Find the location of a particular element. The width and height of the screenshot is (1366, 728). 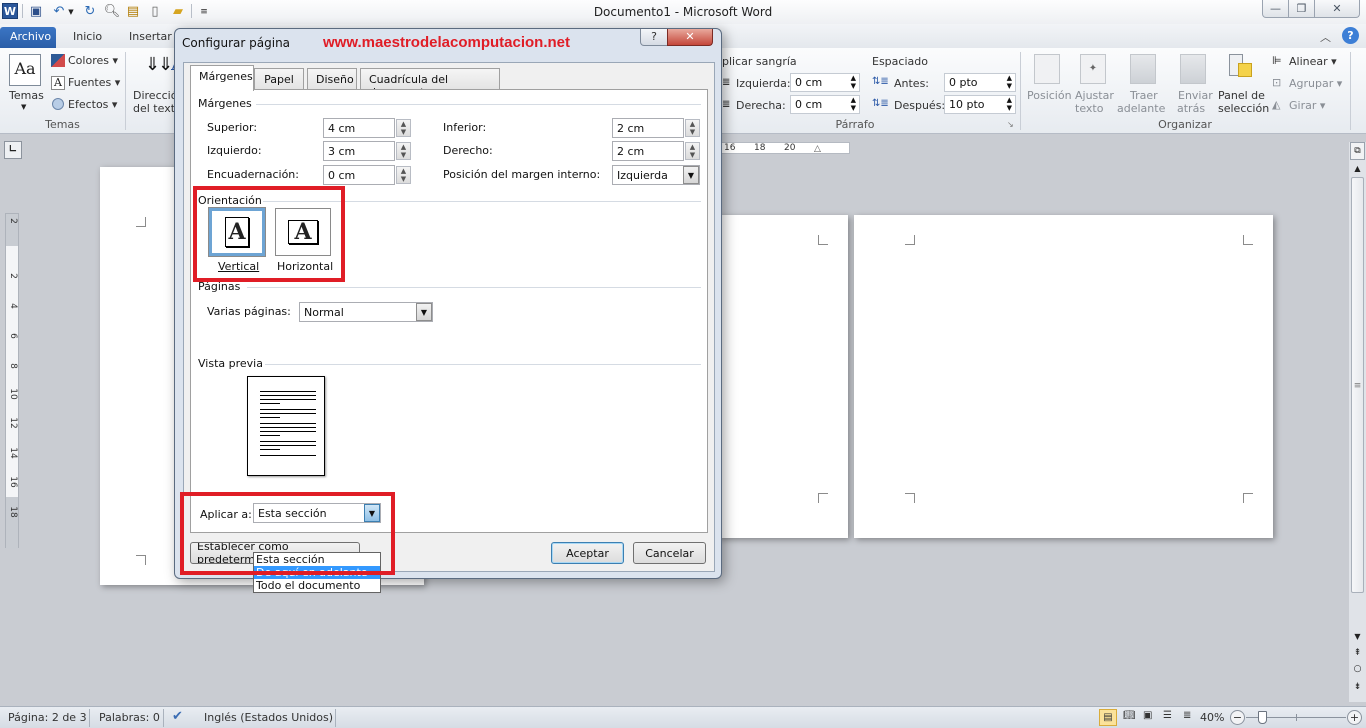

superior-spinner: ▲ ▼ is located at coordinates (403, 128).